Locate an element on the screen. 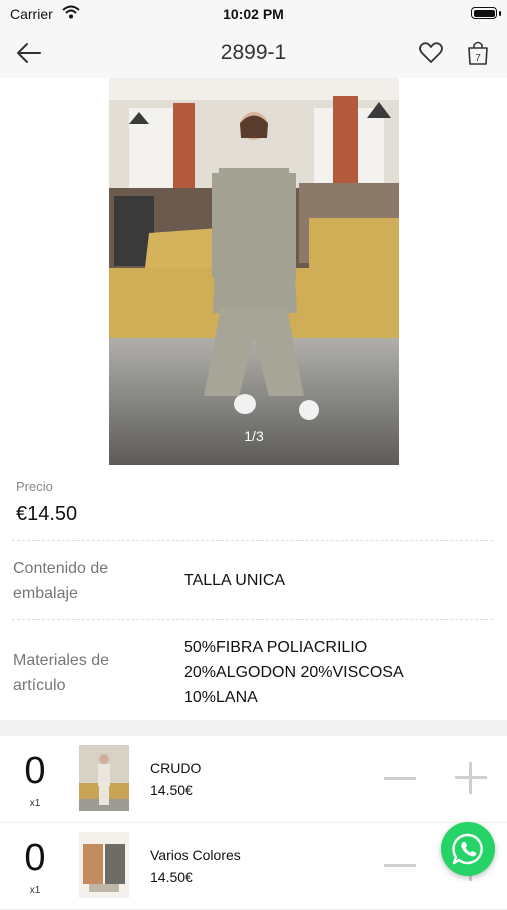  variant-name: CRUDO is located at coordinates (176, 768).